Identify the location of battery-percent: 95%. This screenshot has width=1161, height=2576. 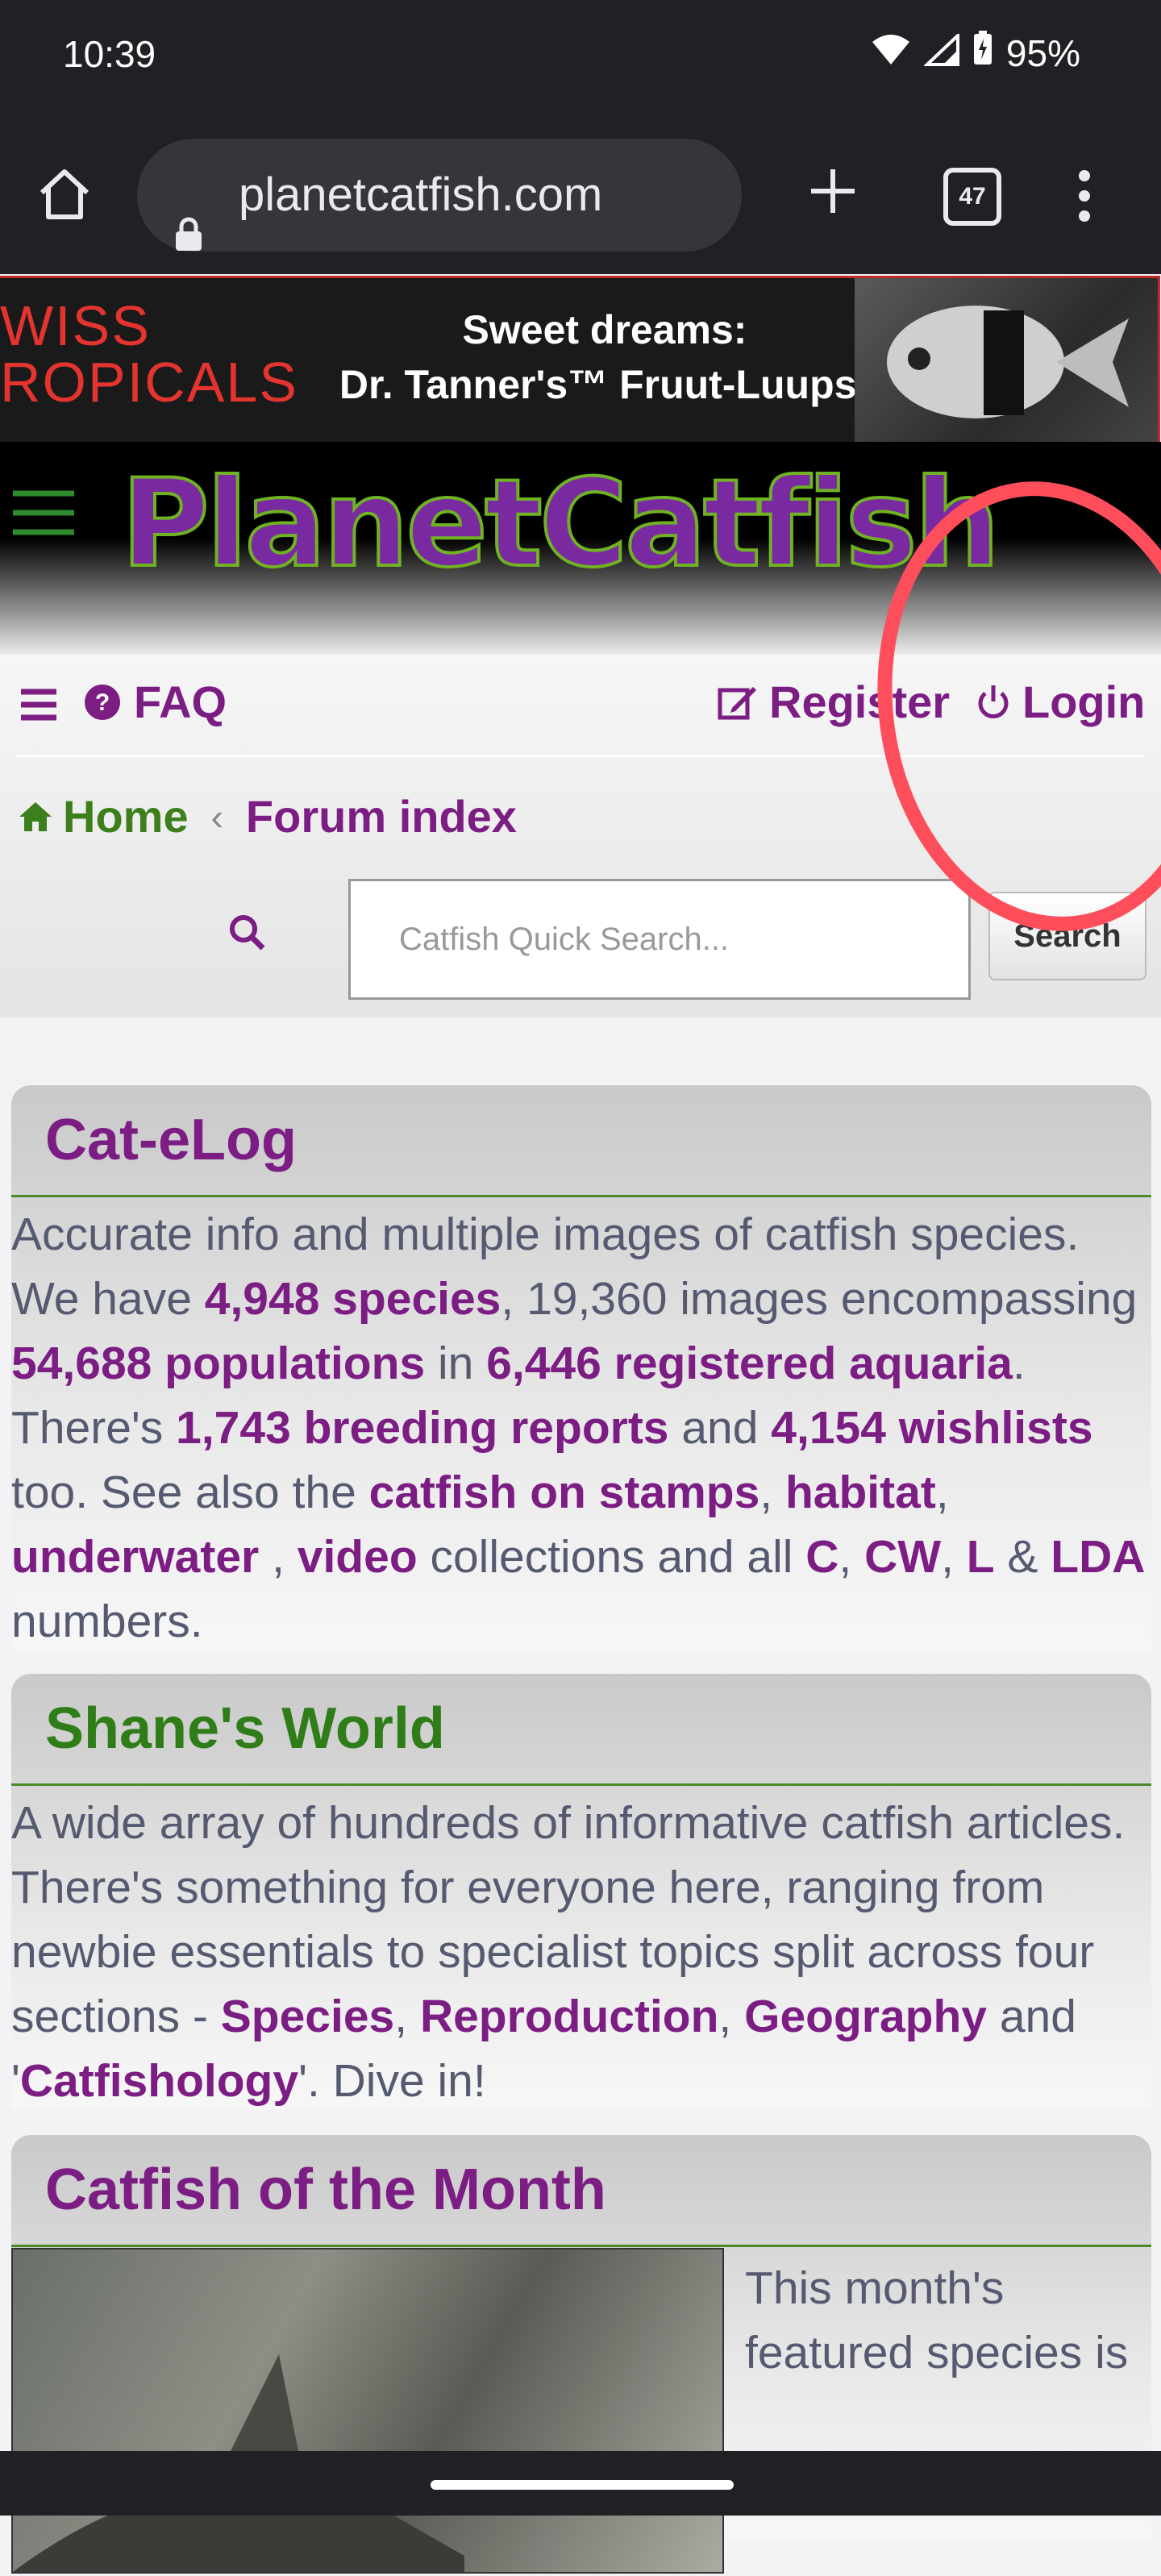
(1042, 52).